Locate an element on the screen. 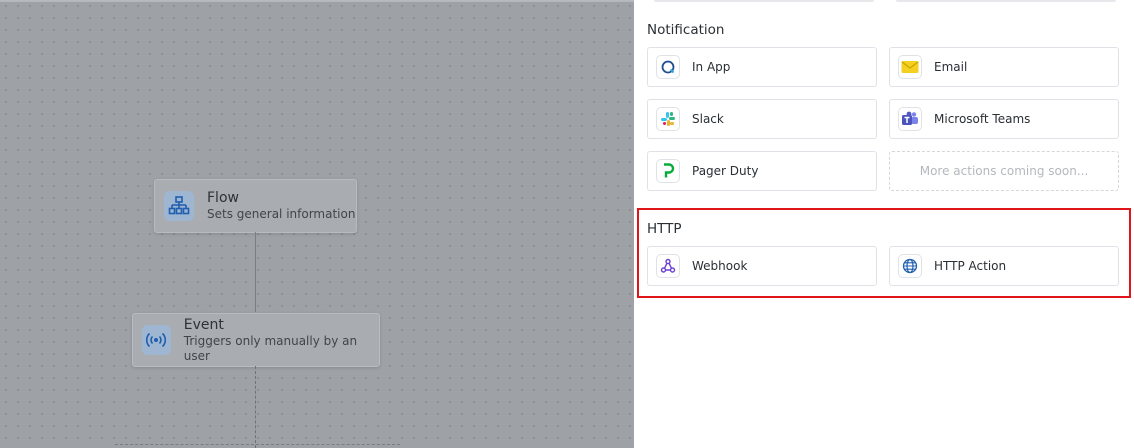 The image size is (1134, 448). action-in-app: In App is located at coordinates (762, 67).